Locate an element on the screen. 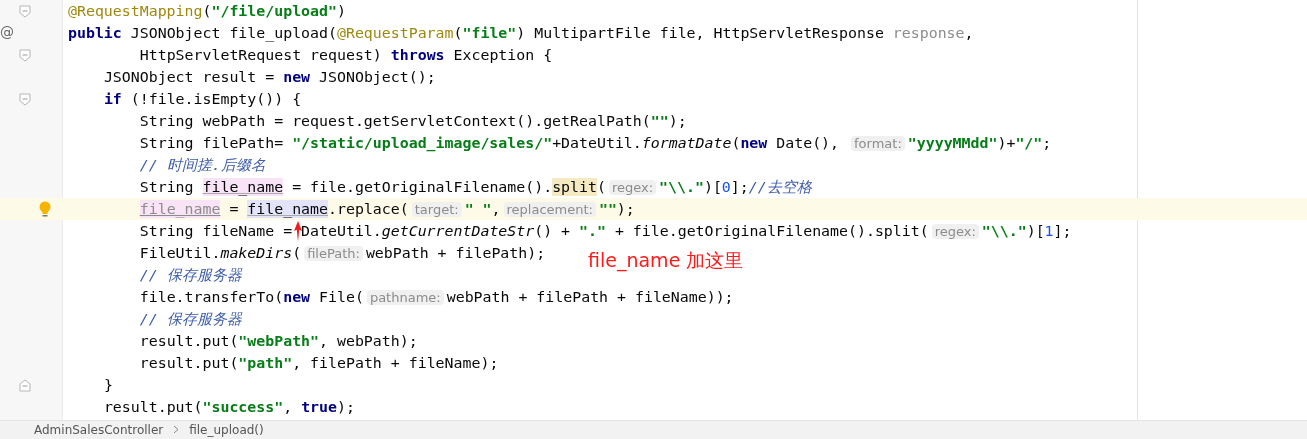 This screenshot has width=1307, height=439. code-token: } is located at coordinates (108, 385).